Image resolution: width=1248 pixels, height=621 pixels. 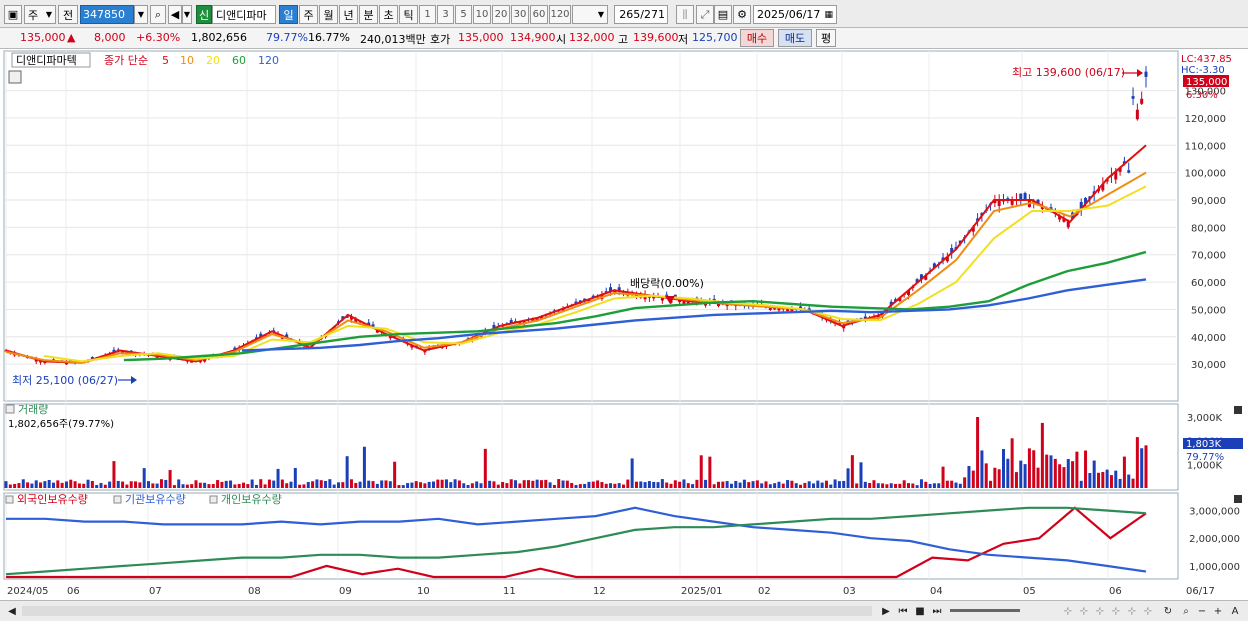 What do you see at coordinates (68, 14) in the screenshot?
I see `prev-button: 전` at bounding box center [68, 14].